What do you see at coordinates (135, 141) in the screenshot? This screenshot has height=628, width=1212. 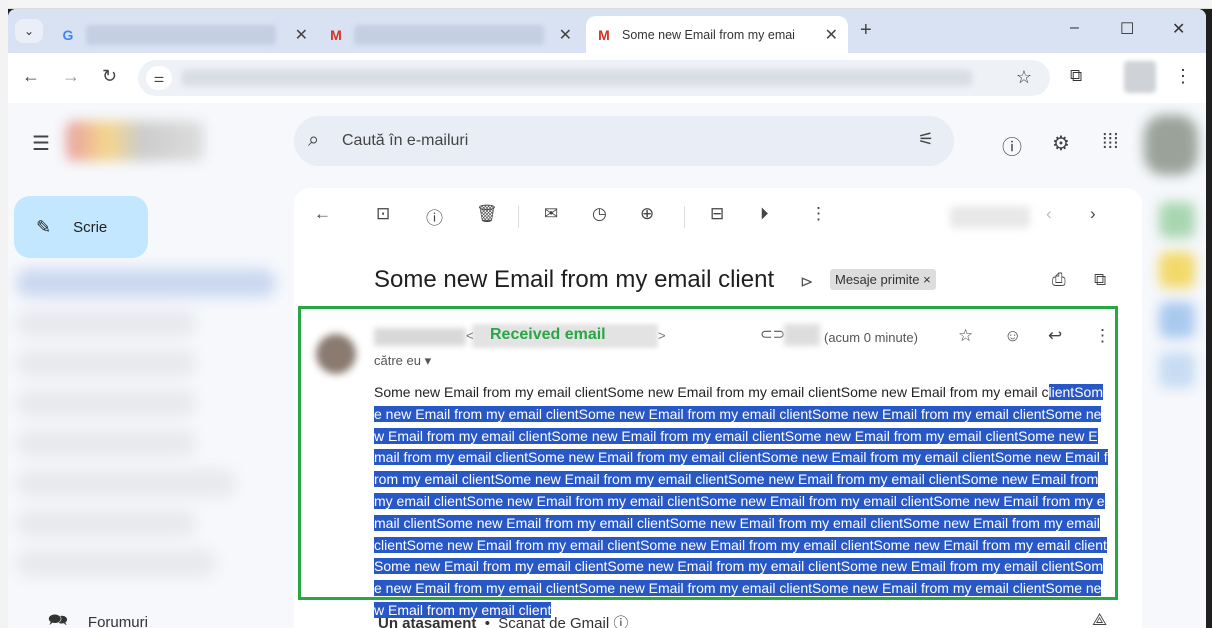 I see `gmail-logo-blurred` at bounding box center [135, 141].